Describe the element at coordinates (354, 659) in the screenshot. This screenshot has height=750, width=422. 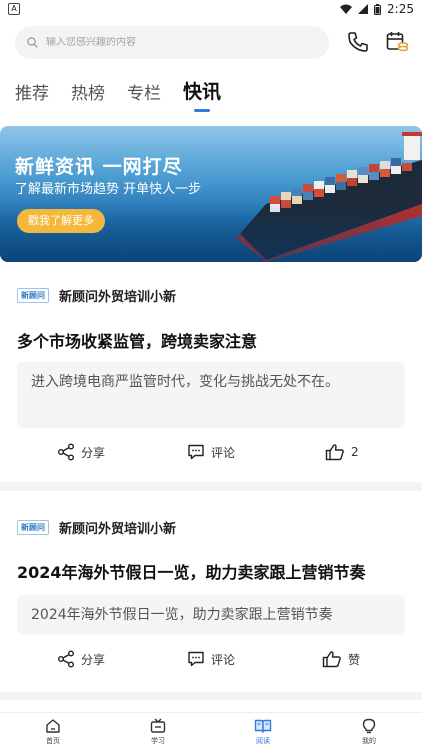
I see `like-label: 赞` at that location.